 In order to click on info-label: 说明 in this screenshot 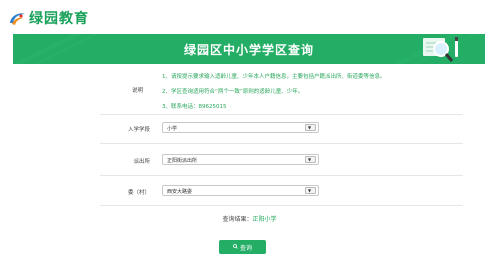, I will do `click(138, 91)`.